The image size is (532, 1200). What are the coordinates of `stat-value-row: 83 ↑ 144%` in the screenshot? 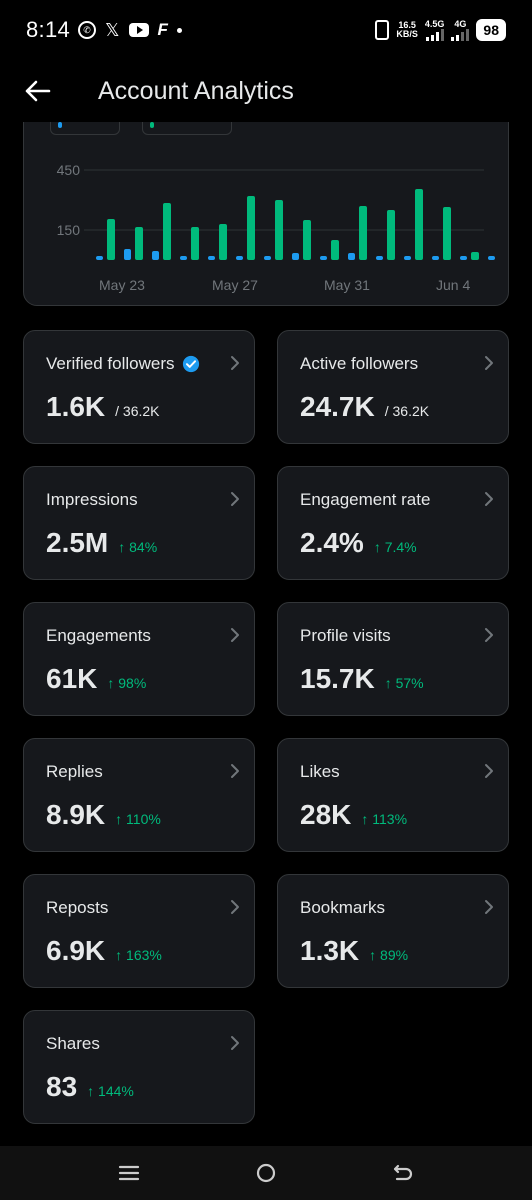 It's located at (90, 1087).